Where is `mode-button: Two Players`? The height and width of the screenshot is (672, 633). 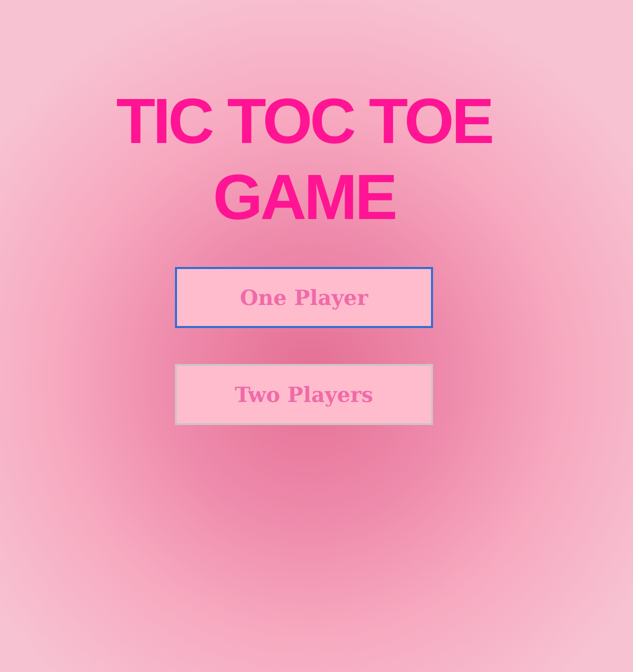
mode-button: Two Players is located at coordinates (304, 394).